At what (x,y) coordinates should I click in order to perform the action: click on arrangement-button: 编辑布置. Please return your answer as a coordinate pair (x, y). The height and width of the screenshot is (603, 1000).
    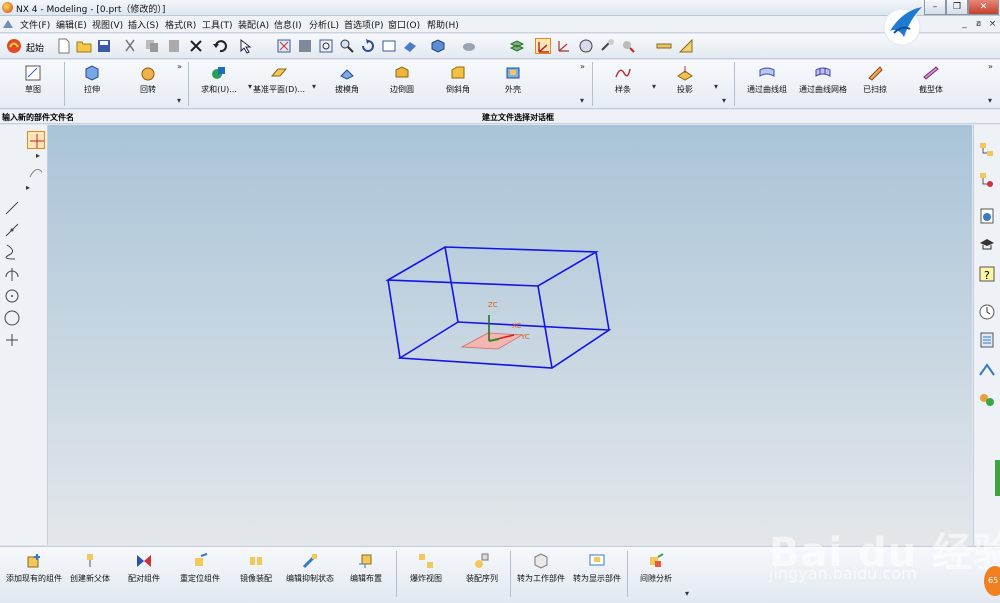
    Looking at the image, I should click on (366, 575).